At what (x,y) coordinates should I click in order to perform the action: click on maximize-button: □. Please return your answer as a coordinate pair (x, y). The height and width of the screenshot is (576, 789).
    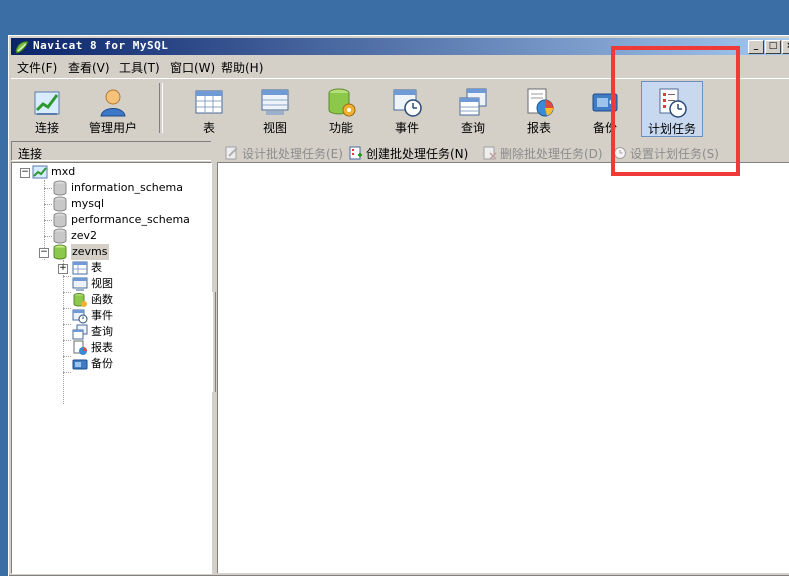
    Looking at the image, I should click on (773, 47).